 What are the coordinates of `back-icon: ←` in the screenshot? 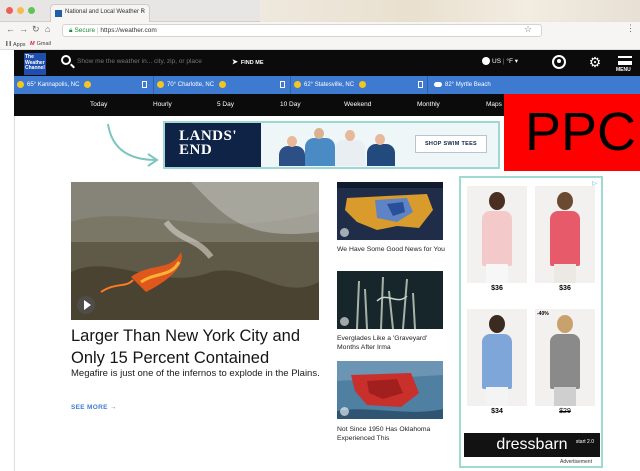 It's located at (10, 29).